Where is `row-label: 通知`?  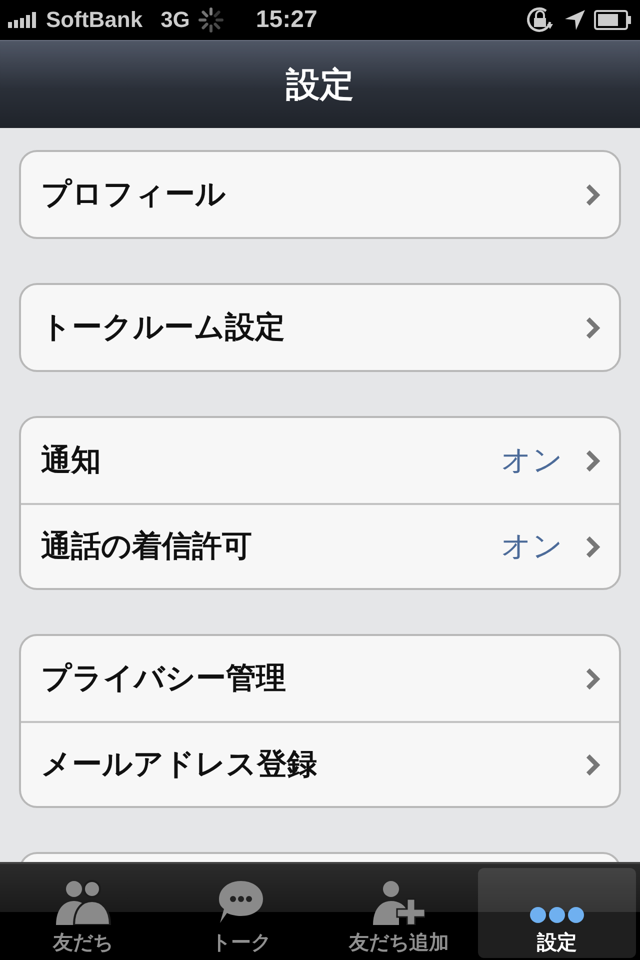
row-label: 通知 is located at coordinates (71, 461).